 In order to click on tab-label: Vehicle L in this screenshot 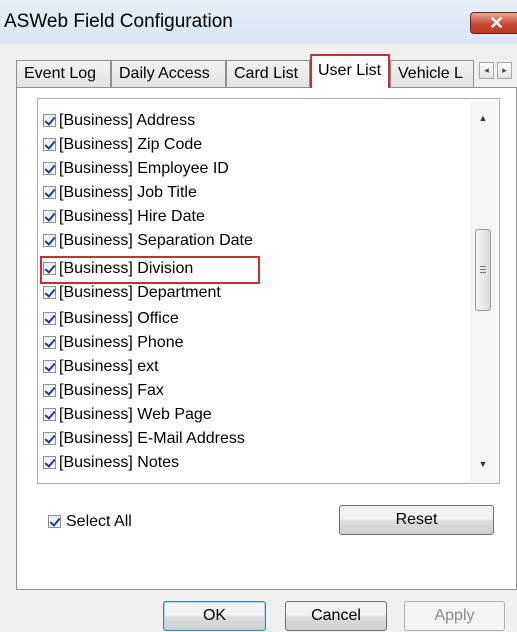, I will do `click(430, 73)`.